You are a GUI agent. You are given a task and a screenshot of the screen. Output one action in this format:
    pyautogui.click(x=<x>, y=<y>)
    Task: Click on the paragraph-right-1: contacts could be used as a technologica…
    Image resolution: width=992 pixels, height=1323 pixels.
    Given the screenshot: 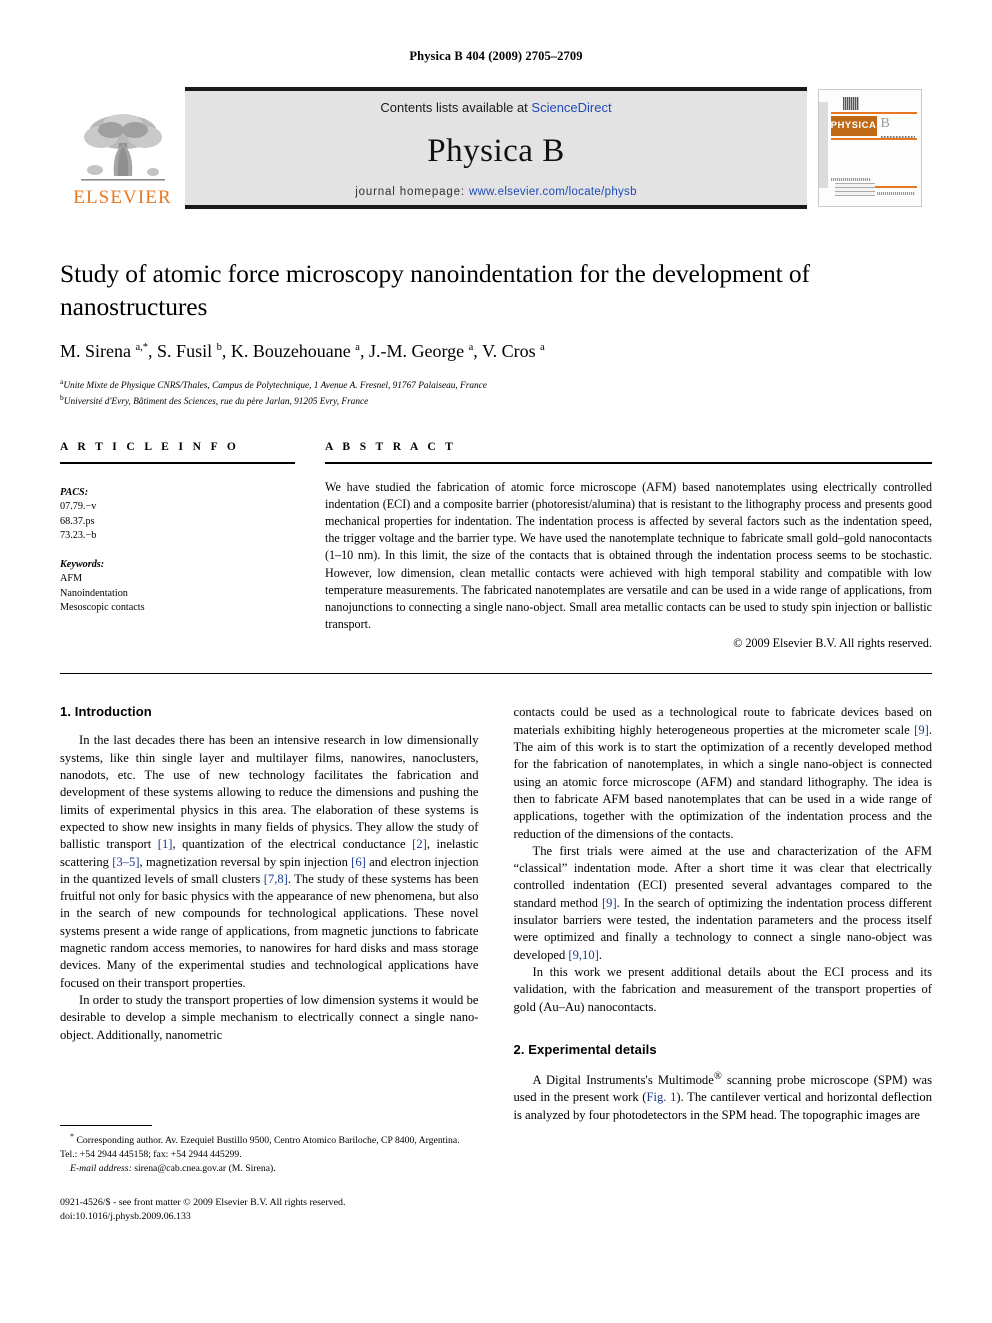 What is the action you would take?
    pyautogui.click(x=723, y=773)
    